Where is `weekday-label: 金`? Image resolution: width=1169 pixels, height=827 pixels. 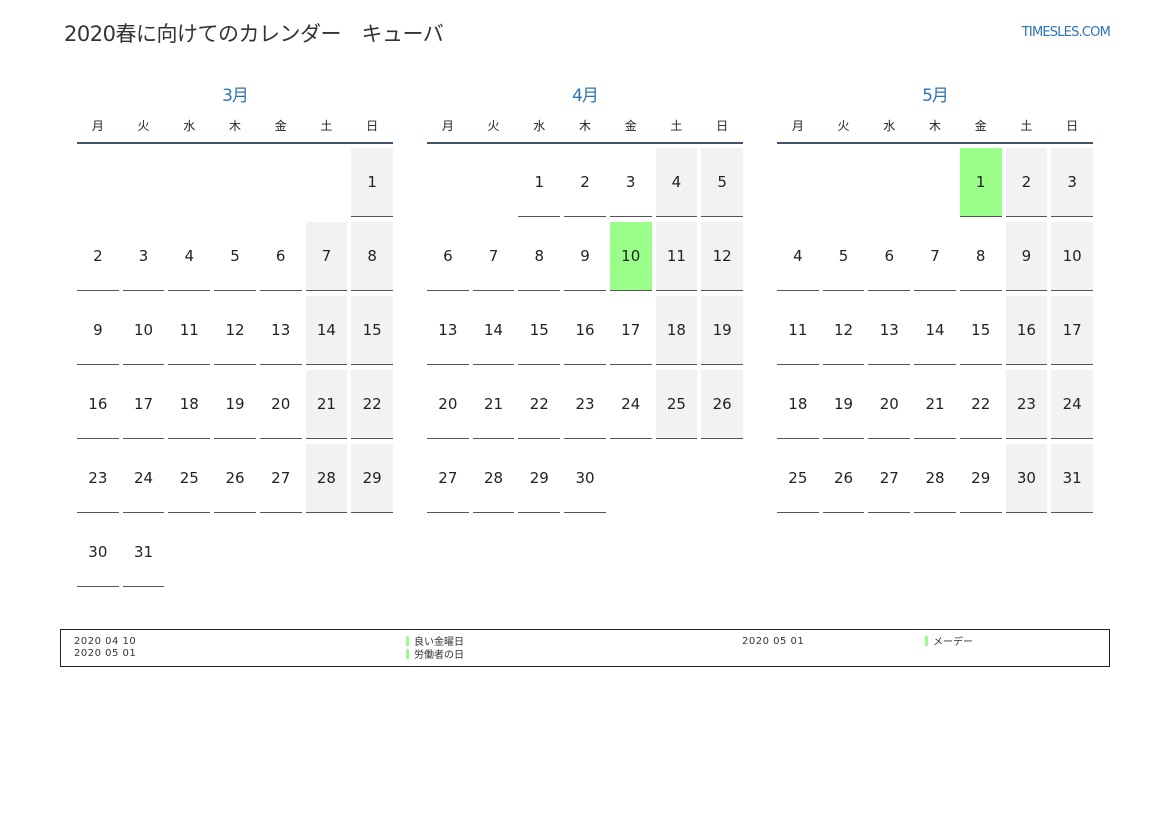 weekday-label: 金 is located at coordinates (280, 126).